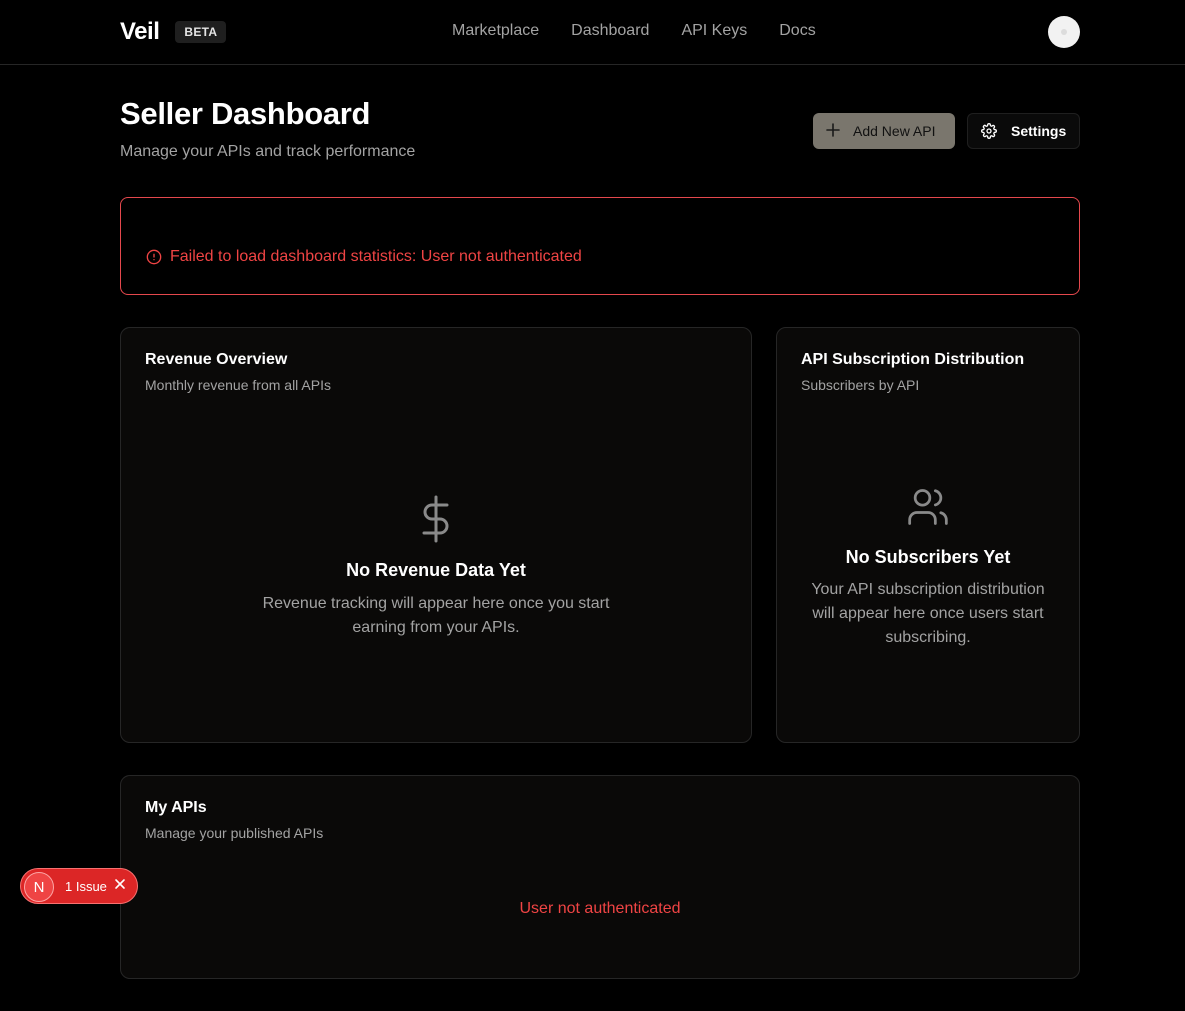 The width and height of the screenshot is (1185, 1011). I want to click on nav-link-dashboard: Dashboard, so click(610, 31).